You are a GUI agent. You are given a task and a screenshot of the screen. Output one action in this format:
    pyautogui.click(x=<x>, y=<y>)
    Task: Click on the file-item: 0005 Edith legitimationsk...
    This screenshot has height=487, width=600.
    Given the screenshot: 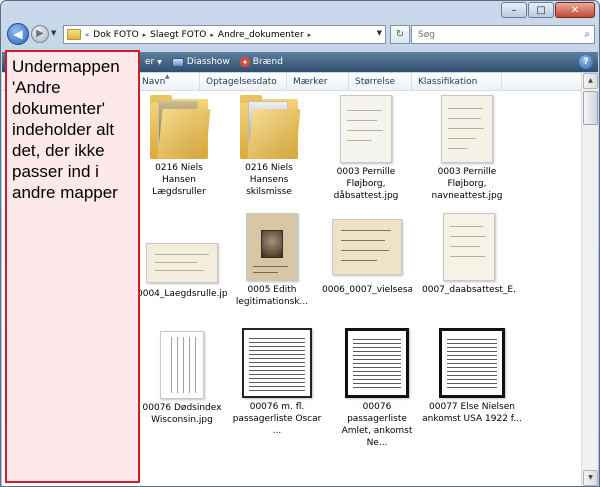 What is the action you would take?
    pyautogui.click(x=272, y=260)
    